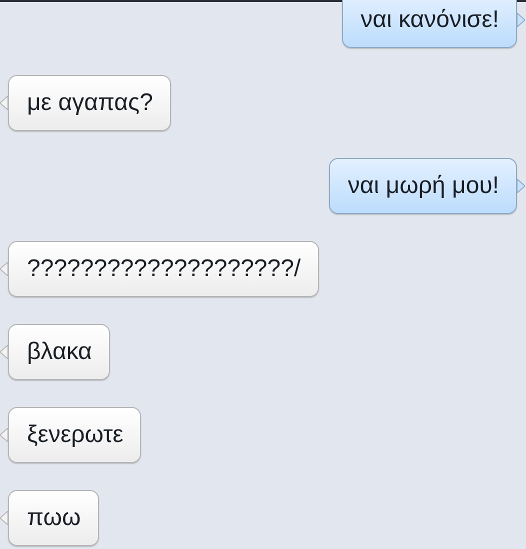 The width and height of the screenshot is (526, 549). What do you see at coordinates (53, 518) in the screenshot?
I see `message-bubble: πωω` at bounding box center [53, 518].